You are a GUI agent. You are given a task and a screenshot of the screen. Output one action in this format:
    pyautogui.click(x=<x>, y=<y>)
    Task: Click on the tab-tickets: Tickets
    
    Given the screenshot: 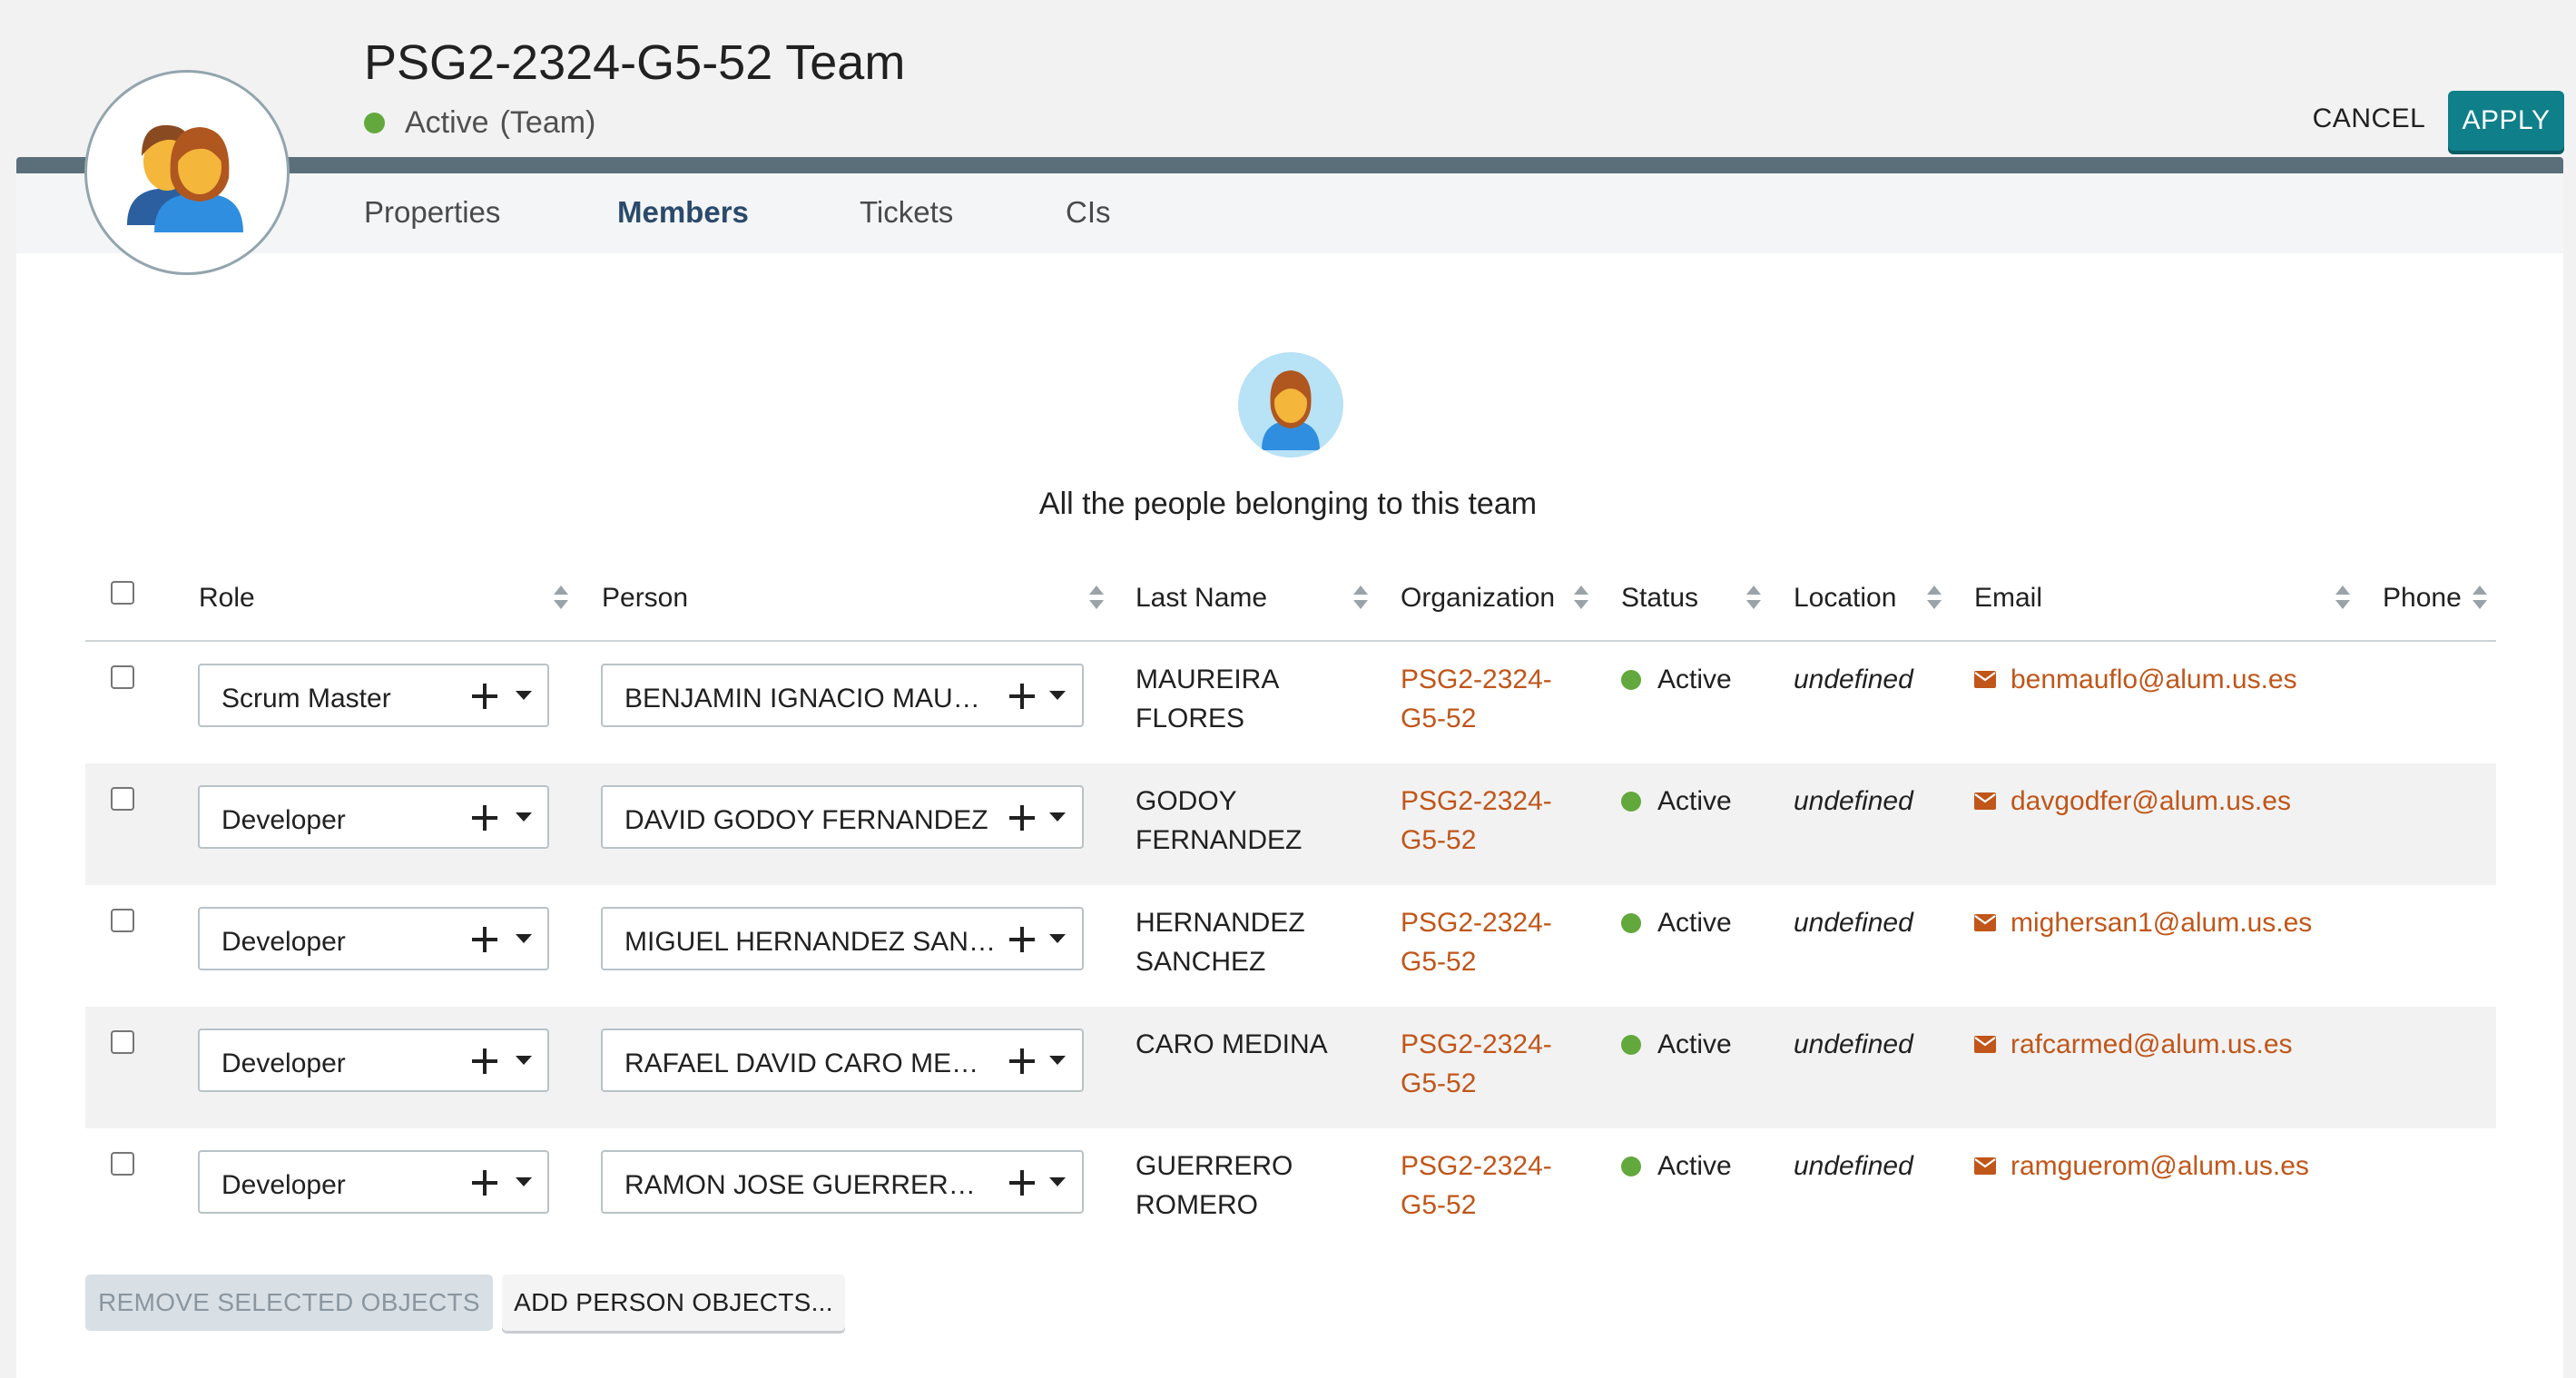 What is the action you would take?
    pyautogui.click(x=906, y=212)
    